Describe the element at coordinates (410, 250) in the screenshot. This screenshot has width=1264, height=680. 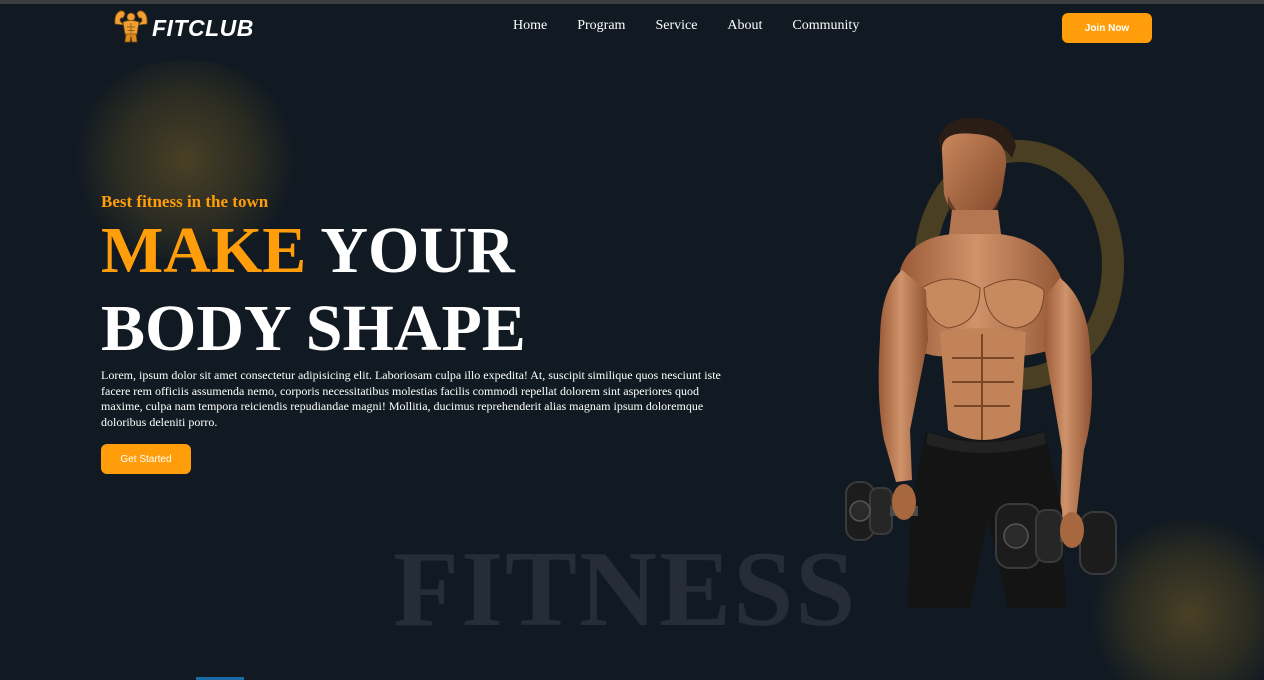
I see `headline-rest: YOUR` at that location.